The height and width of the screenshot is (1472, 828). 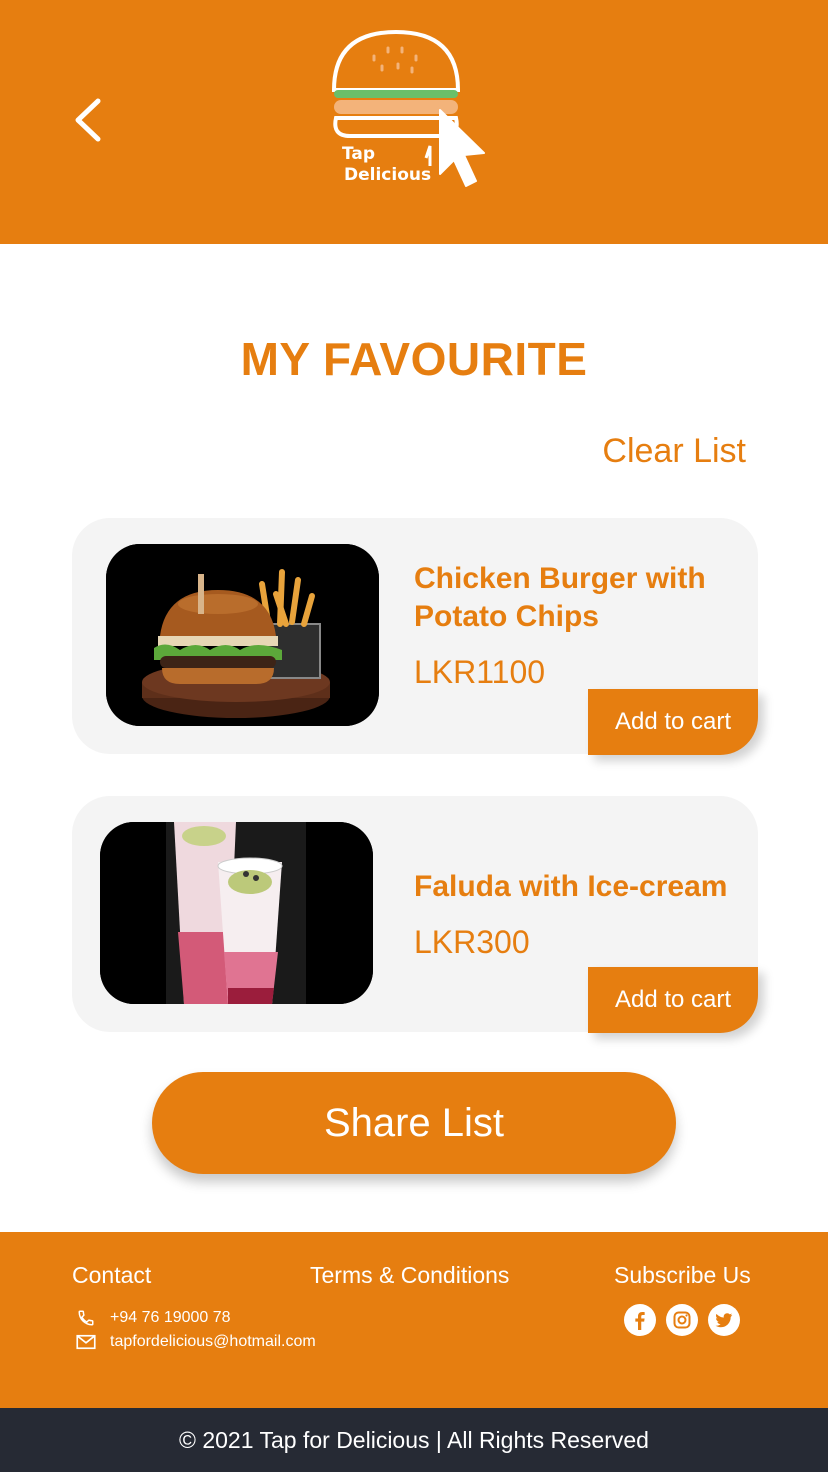 I want to click on logo-text-line1: Tap, so click(x=359, y=154).